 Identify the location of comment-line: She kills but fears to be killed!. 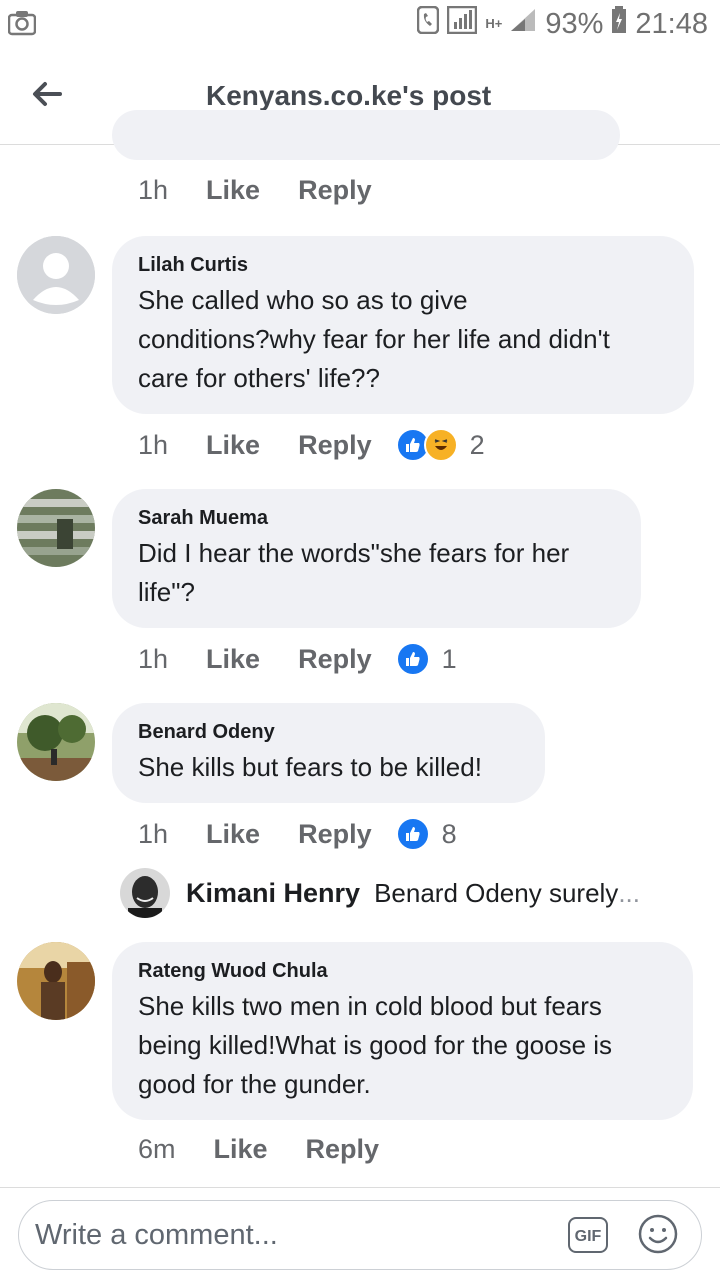
(310, 767).